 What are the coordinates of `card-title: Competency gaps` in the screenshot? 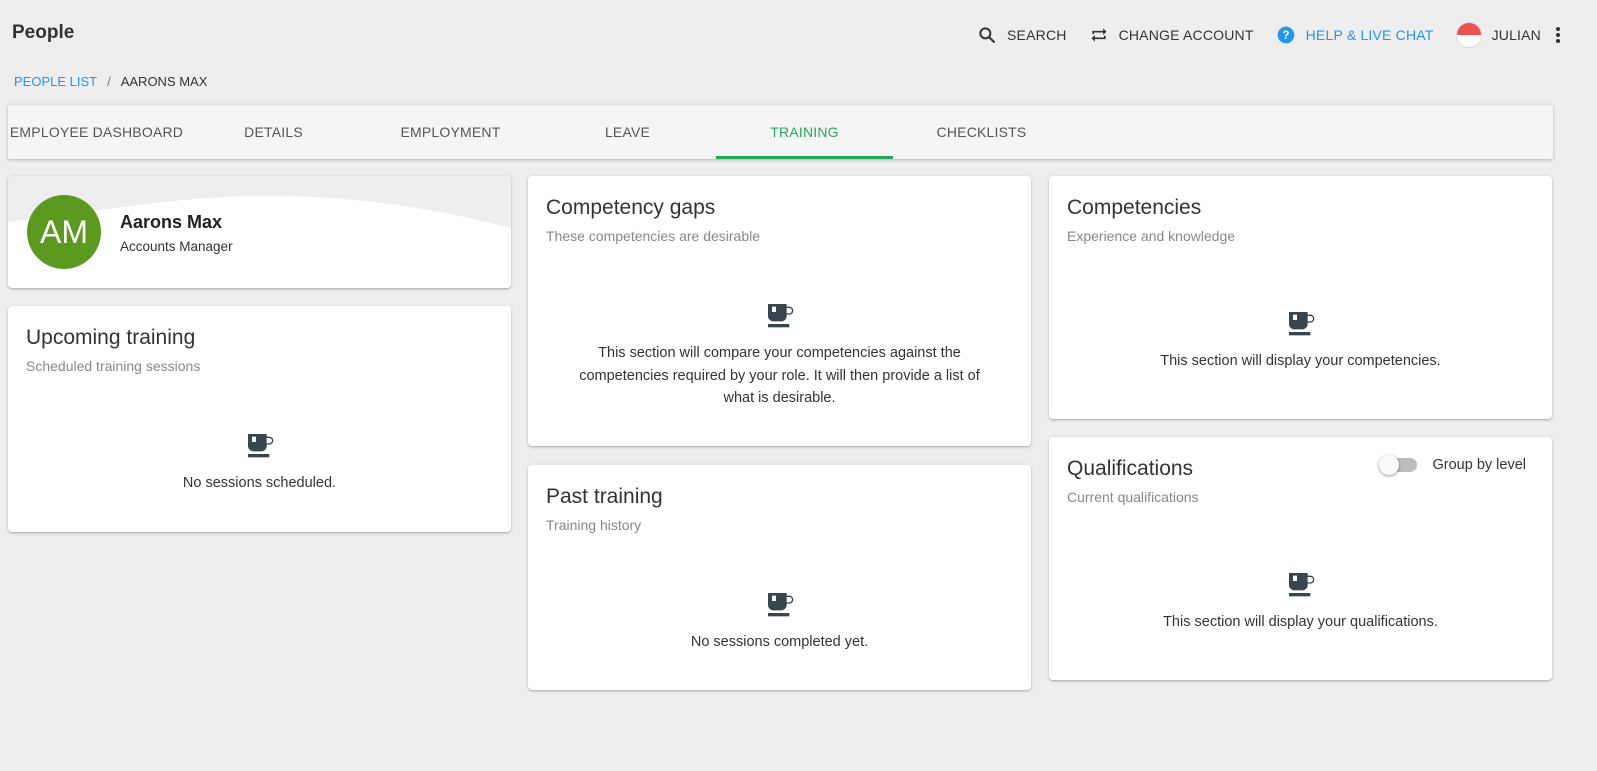 It's located at (631, 207).